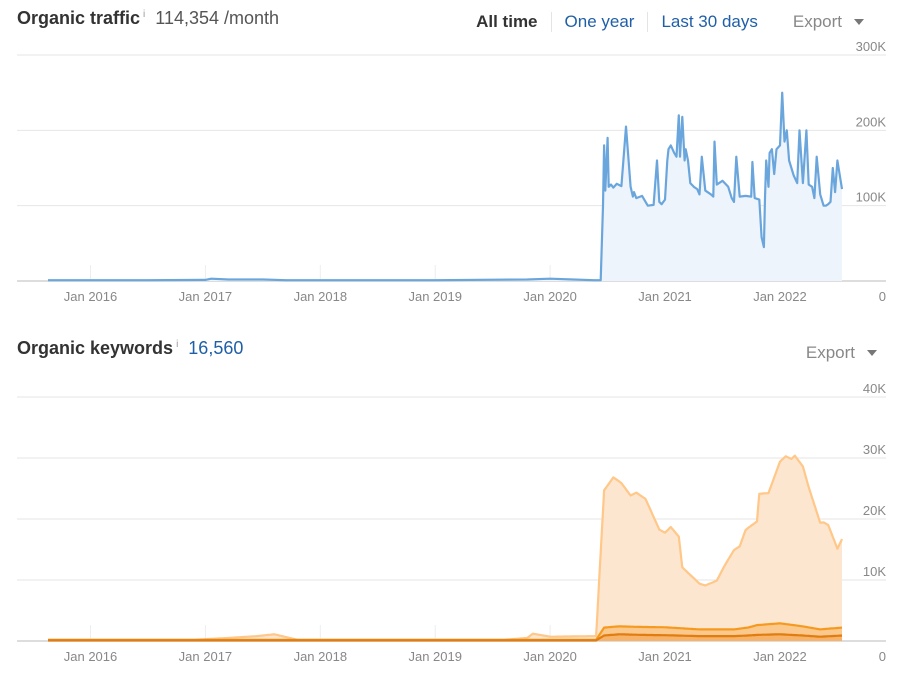 Image resolution: width=897 pixels, height=673 pixels. Describe the element at coordinates (206, 656) in the screenshot. I see `x-tick-label: Jan 2017` at that location.